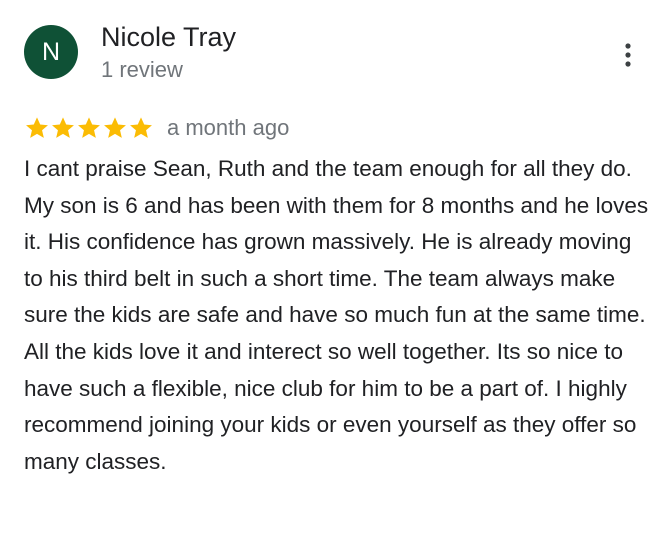  Describe the element at coordinates (156, 128) in the screenshot. I see `rating-row: a month ago` at that location.